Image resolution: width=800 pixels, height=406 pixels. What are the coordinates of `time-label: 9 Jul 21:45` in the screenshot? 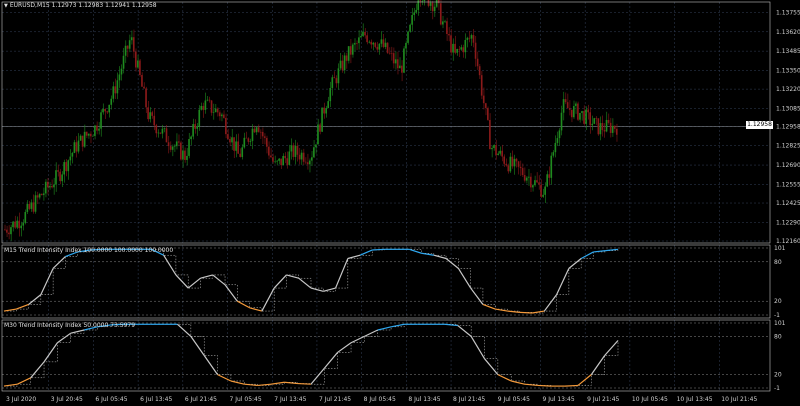 It's located at (603, 399).